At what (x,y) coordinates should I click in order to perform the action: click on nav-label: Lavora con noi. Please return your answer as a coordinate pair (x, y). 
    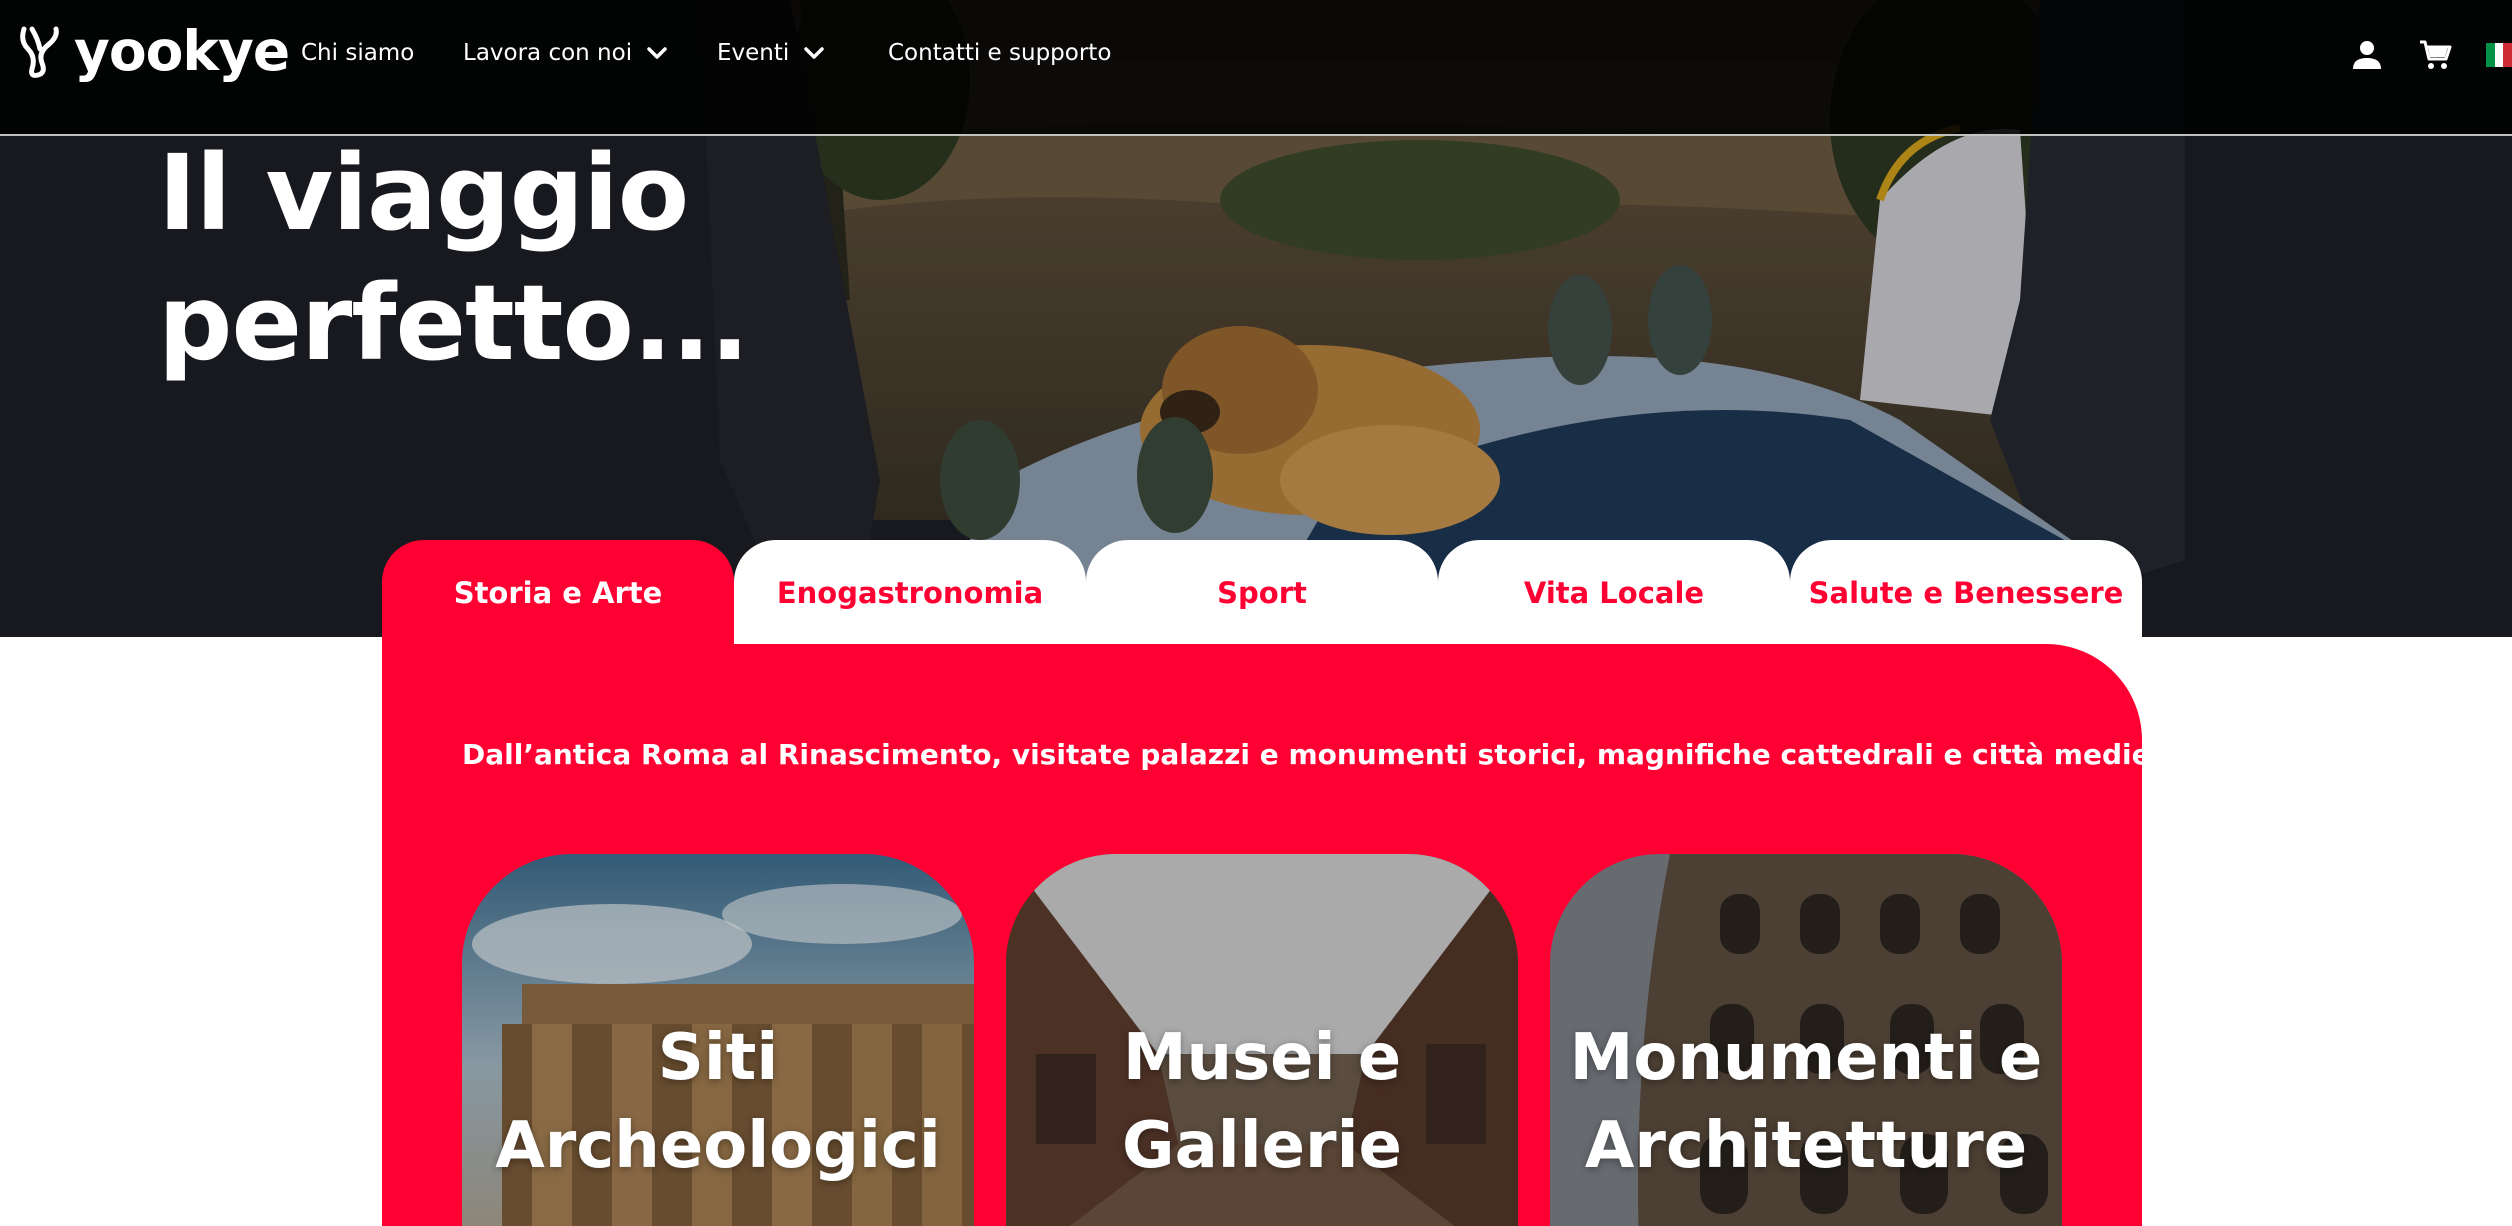
    Looking at the image, I should click on (548, 53).